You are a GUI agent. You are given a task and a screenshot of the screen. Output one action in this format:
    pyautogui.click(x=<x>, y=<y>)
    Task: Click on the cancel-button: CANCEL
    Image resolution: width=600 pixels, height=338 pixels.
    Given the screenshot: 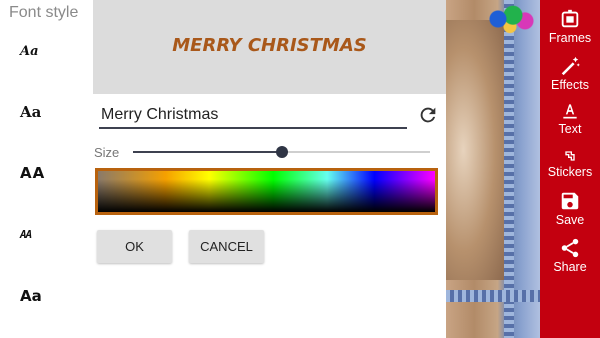 What is the action you would take?
    pyautogui.click(x=226, y=246)
    